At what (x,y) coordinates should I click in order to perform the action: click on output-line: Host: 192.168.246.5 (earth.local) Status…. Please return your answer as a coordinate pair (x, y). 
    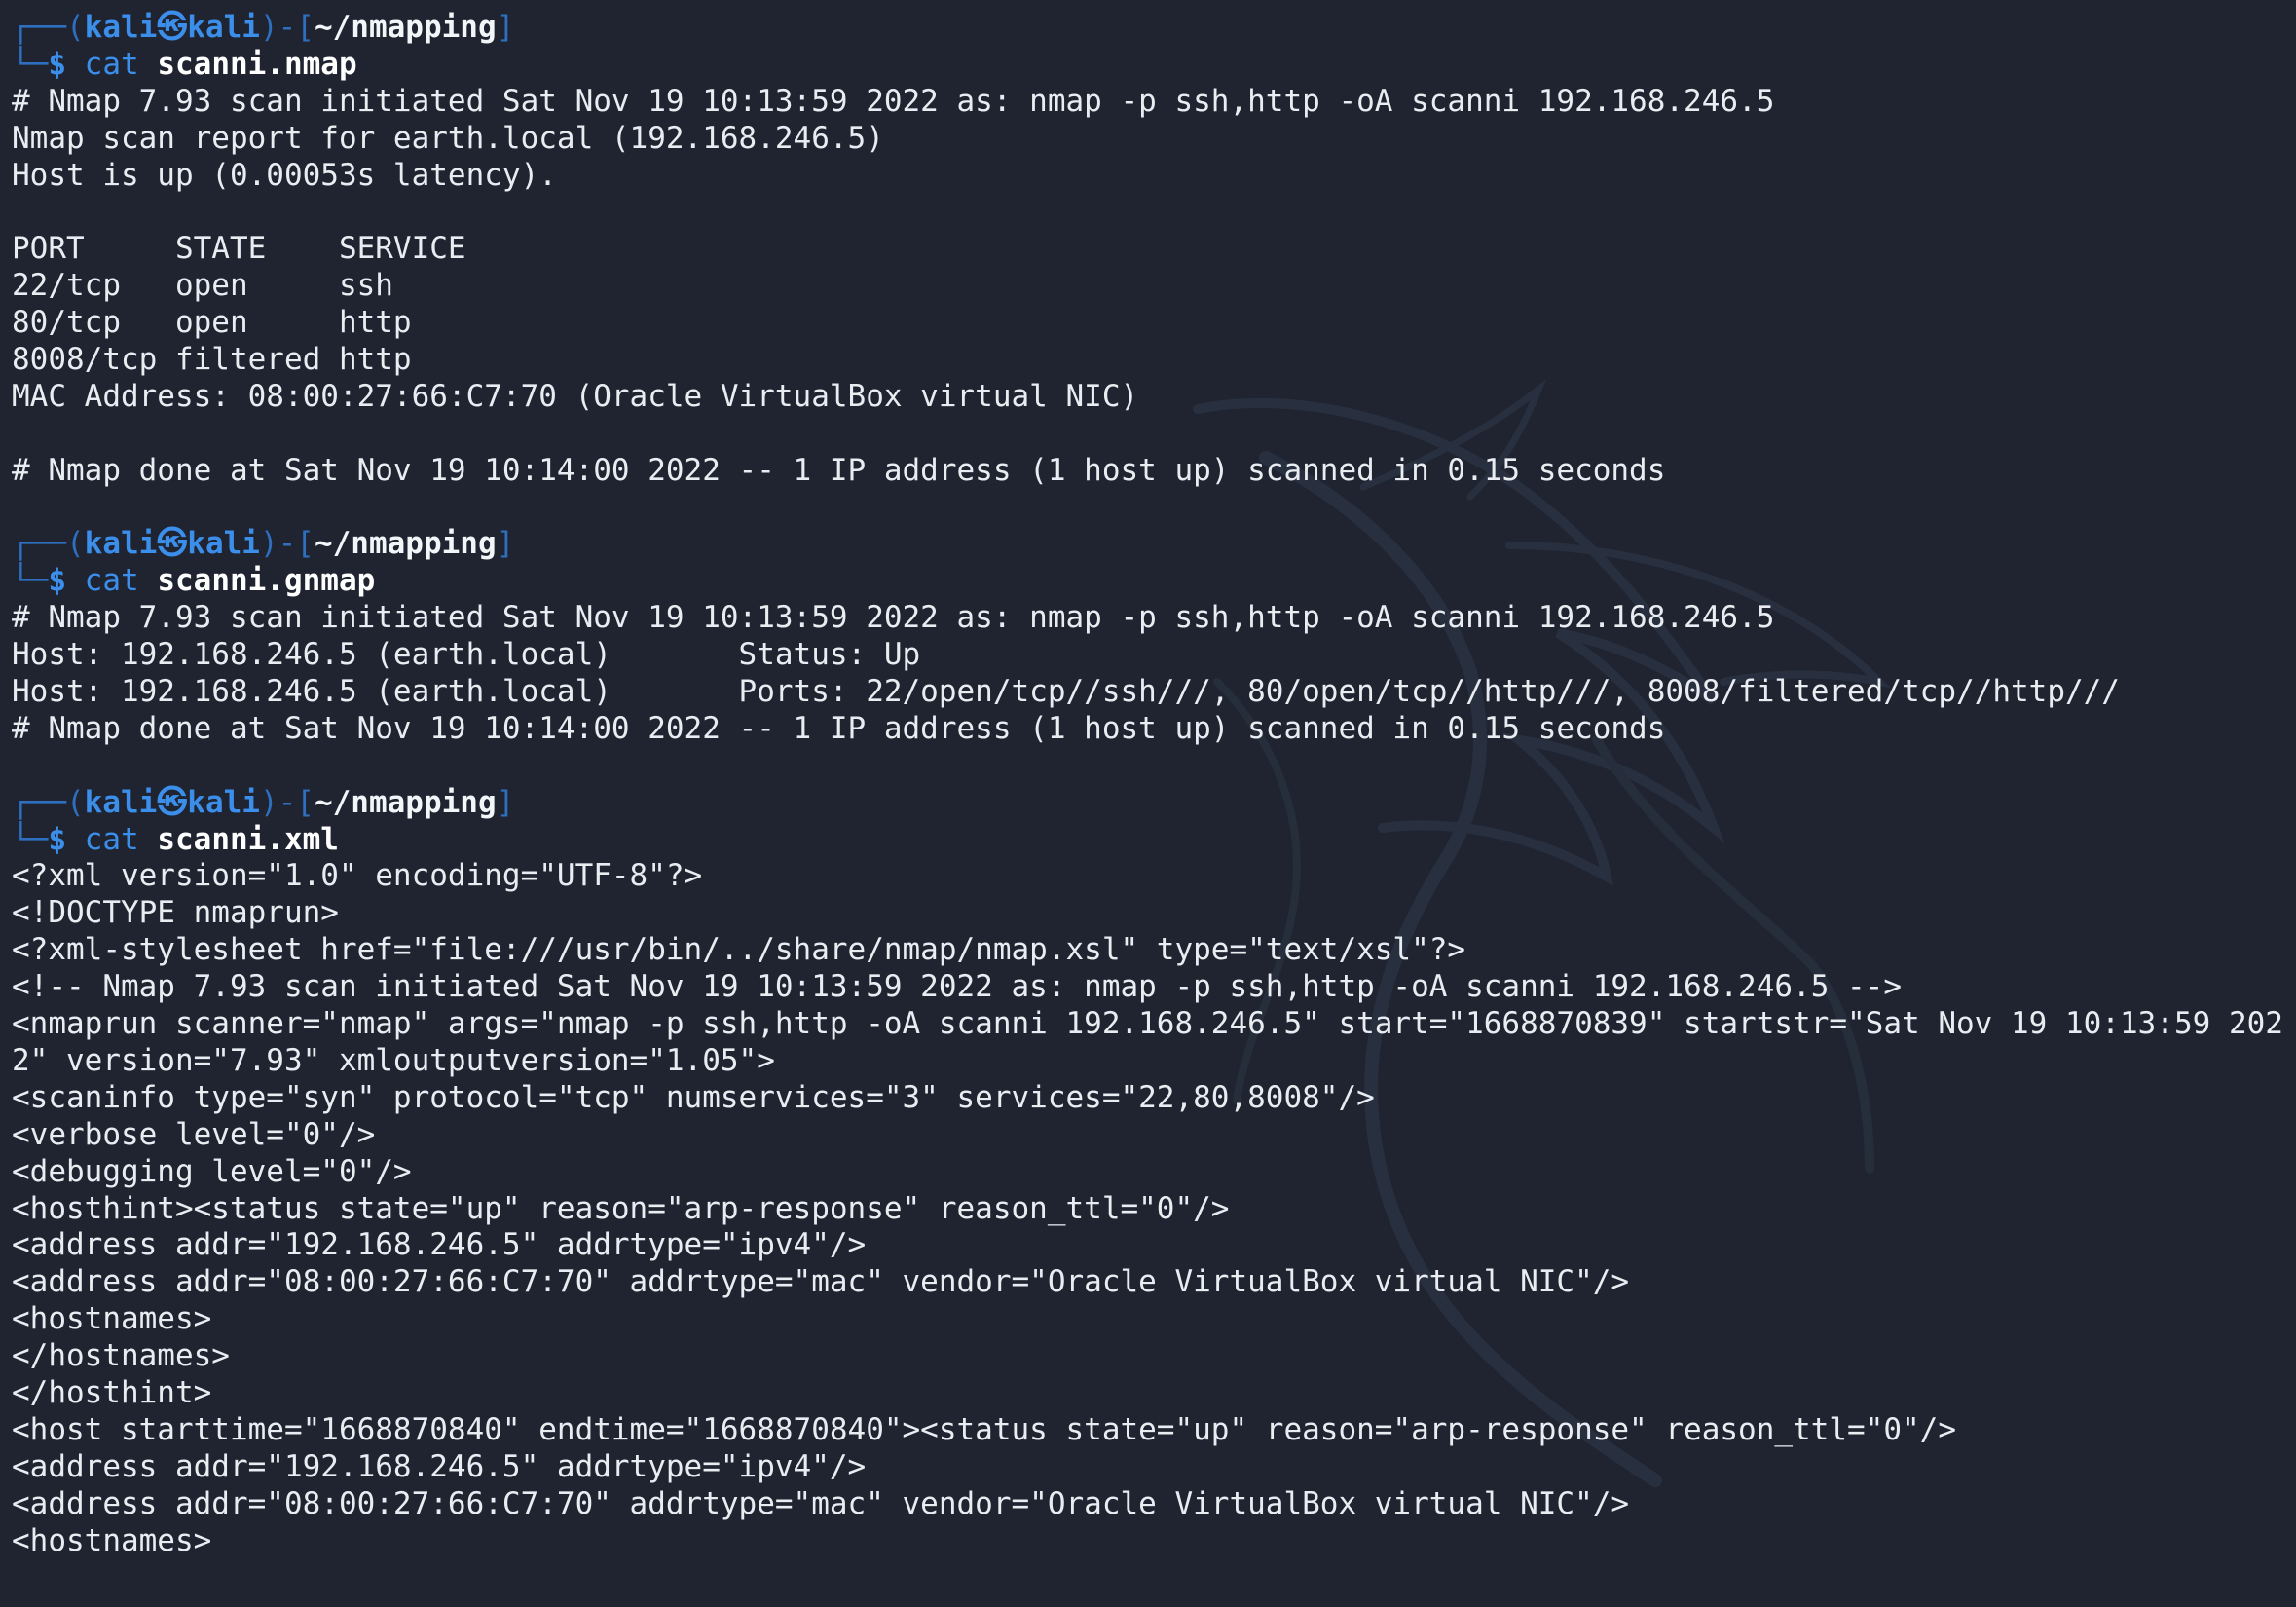
    Looking at the image, I should click on (467, 655).